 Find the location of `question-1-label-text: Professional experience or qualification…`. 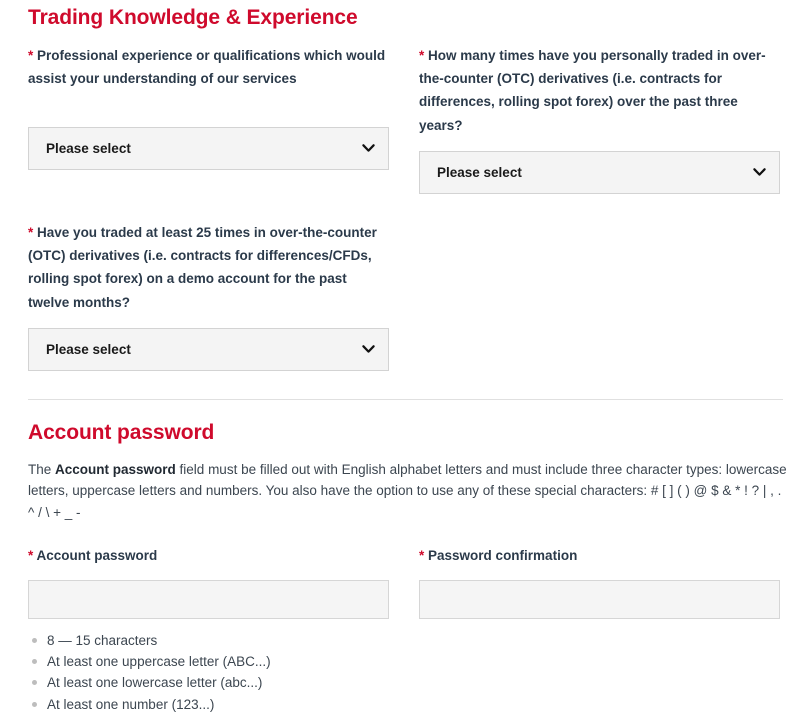

question-1-label-text: Professional experience or qualification… is located at coordinates (207, 67).